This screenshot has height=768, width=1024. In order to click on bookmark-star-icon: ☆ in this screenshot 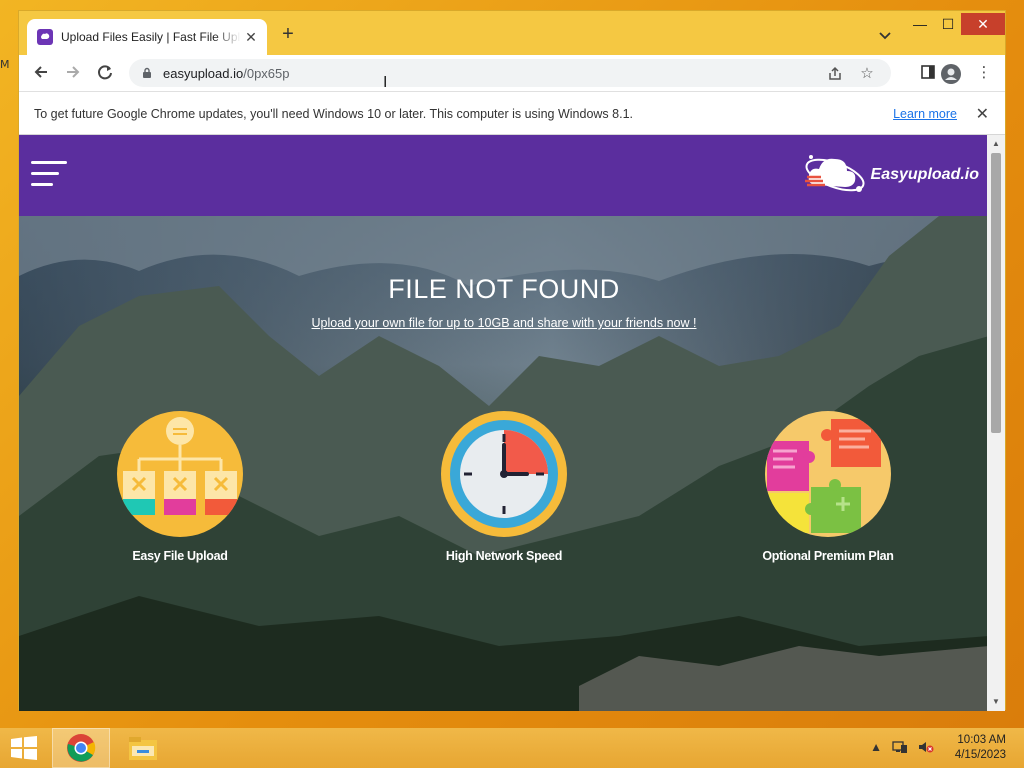, I will do `click(867, 74)`.